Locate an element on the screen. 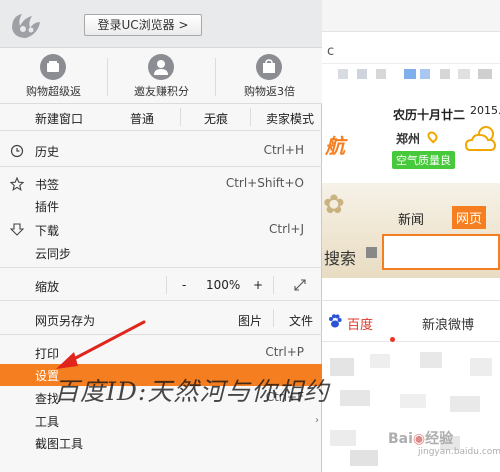 This screenshot has height=472, width=500. new-window-row: 新建窗口 普通 无痕 卖家模式 is located at coordinates (161, 117).